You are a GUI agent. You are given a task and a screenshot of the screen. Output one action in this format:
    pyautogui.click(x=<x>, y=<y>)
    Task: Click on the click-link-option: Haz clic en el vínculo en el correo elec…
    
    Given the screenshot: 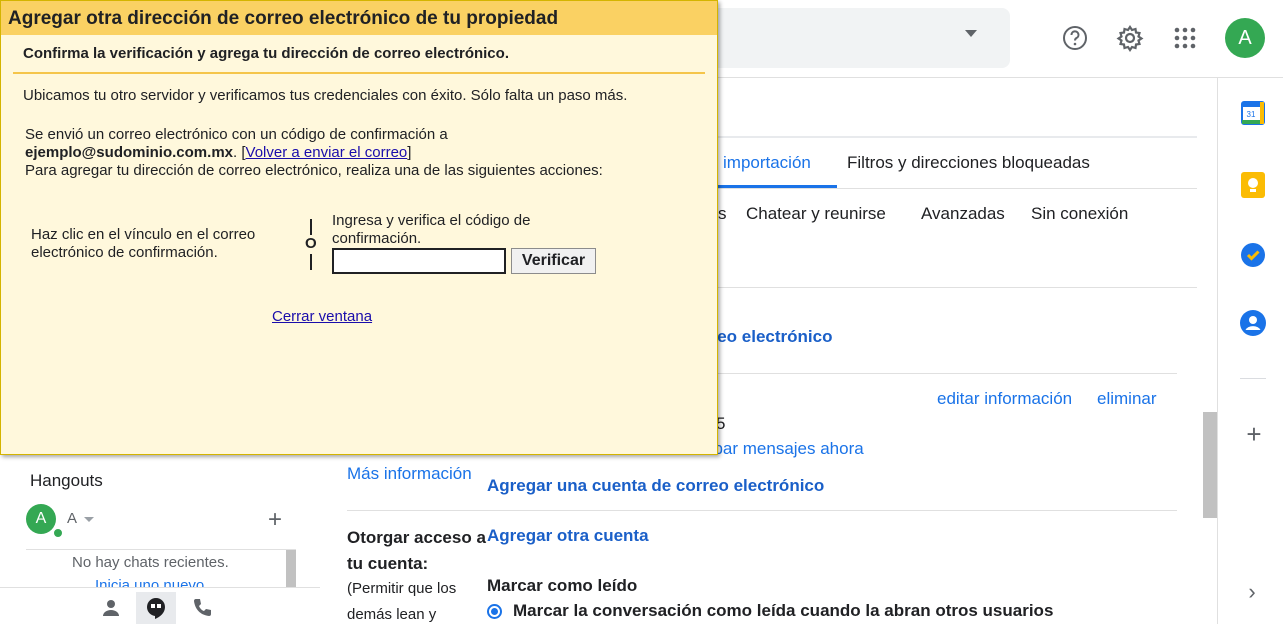 What is the action you would take?
    pyautogui.click(x=143, y=243)
    